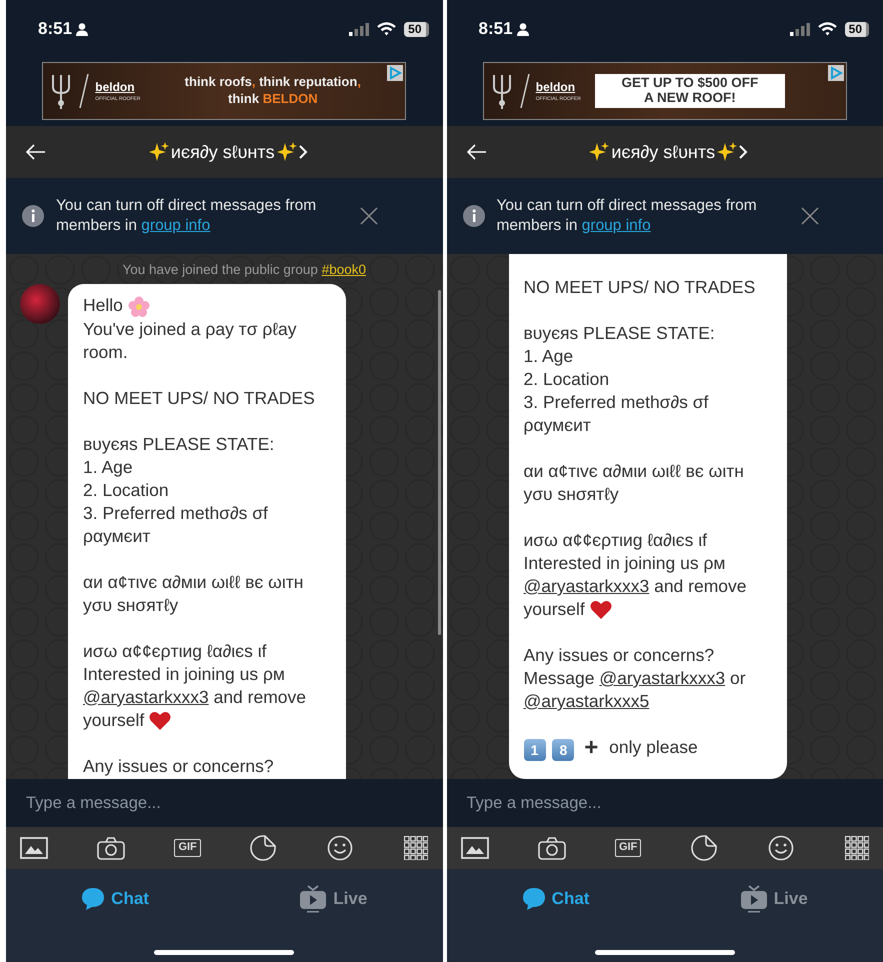 The height and width of the screenshot is (962, 883). What do you see at coordinates (535, 750) in the screenshot?
I see `keycap-digit: 1` at bounding box center [535, 750].